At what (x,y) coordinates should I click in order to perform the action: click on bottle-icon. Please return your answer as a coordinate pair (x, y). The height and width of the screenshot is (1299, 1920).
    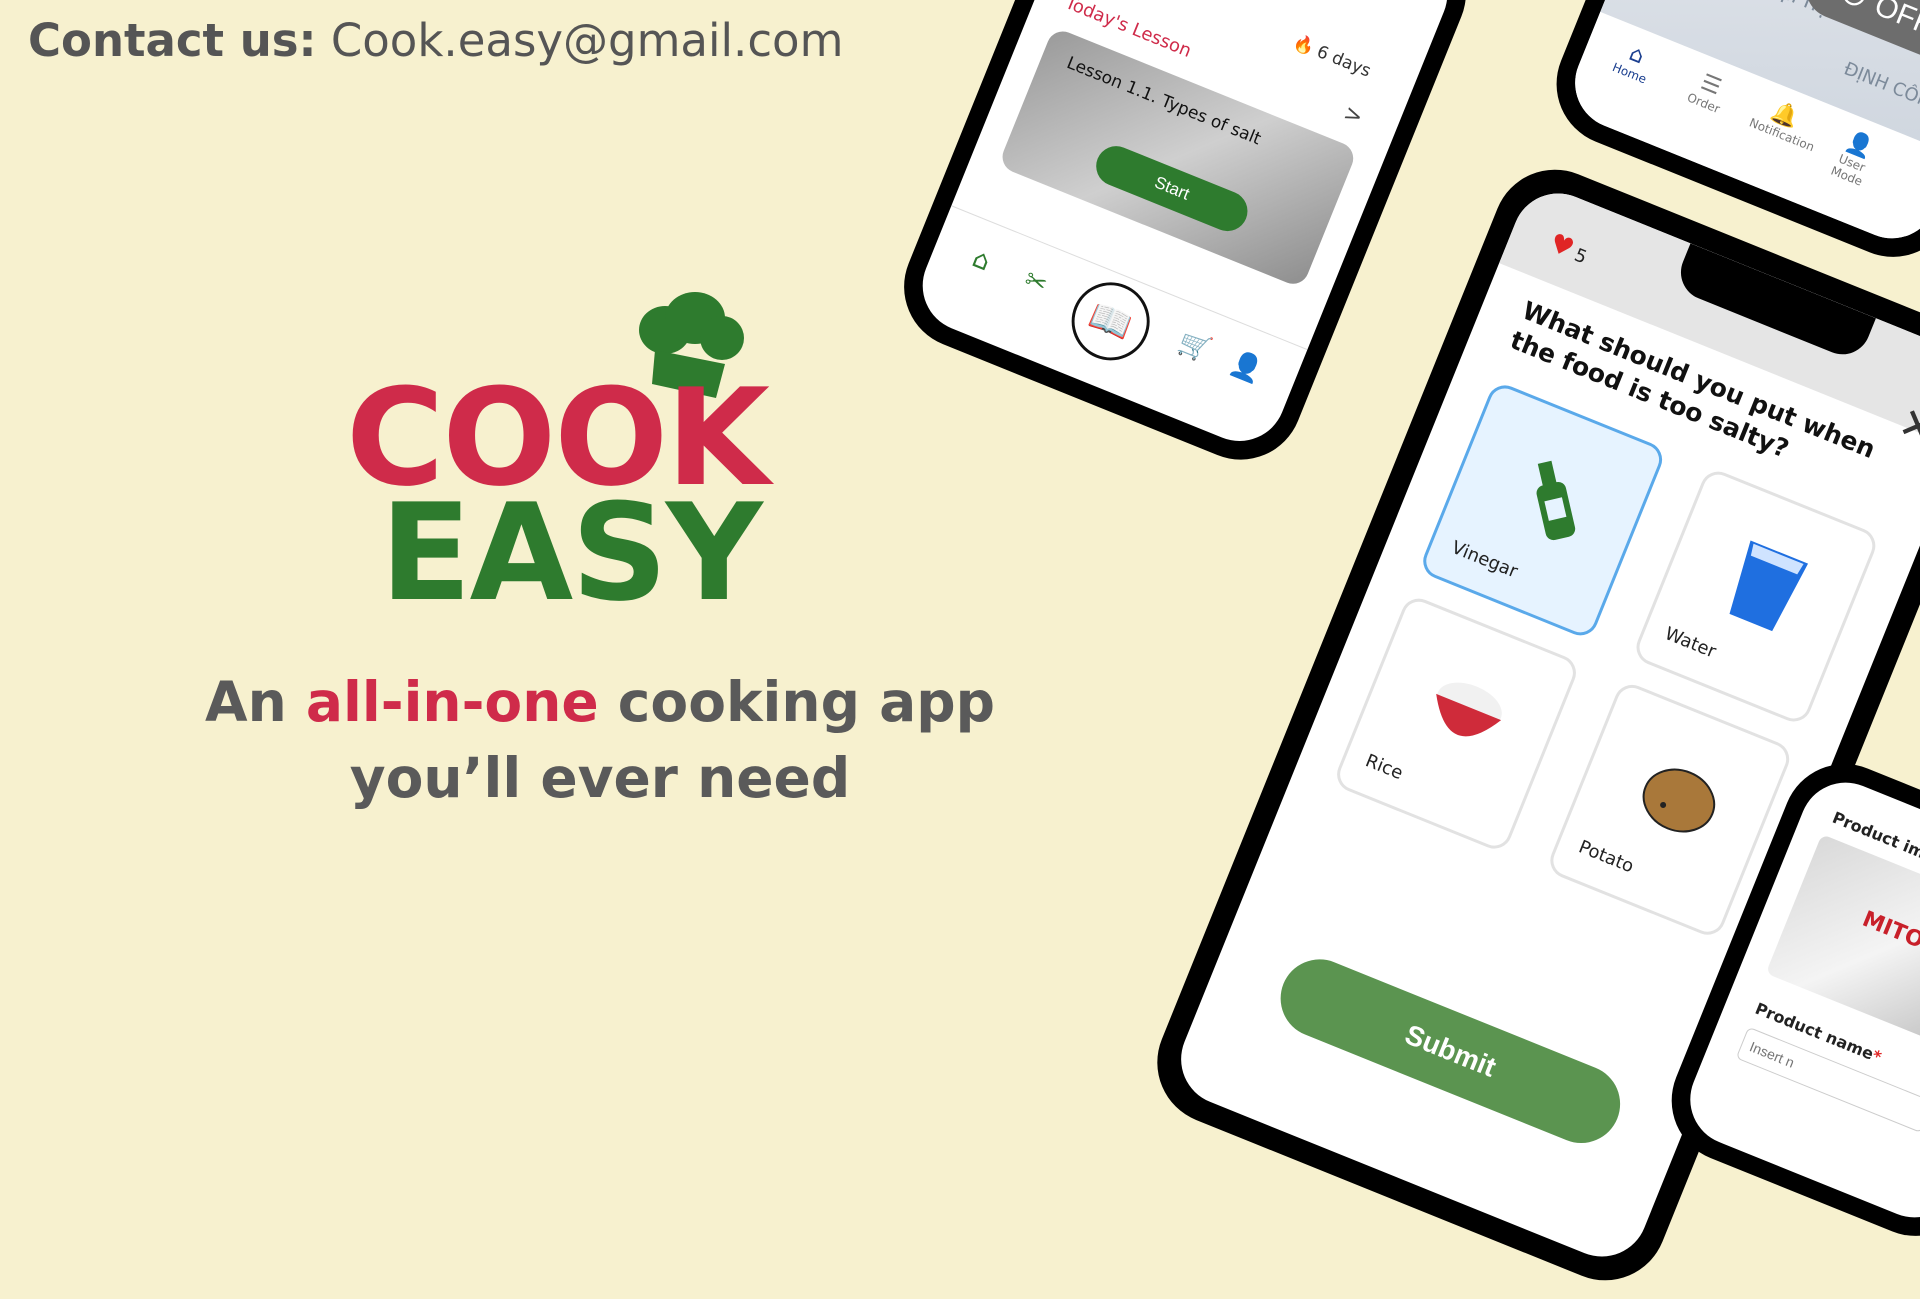
    Looking at the image, I should click on (1556, 500).